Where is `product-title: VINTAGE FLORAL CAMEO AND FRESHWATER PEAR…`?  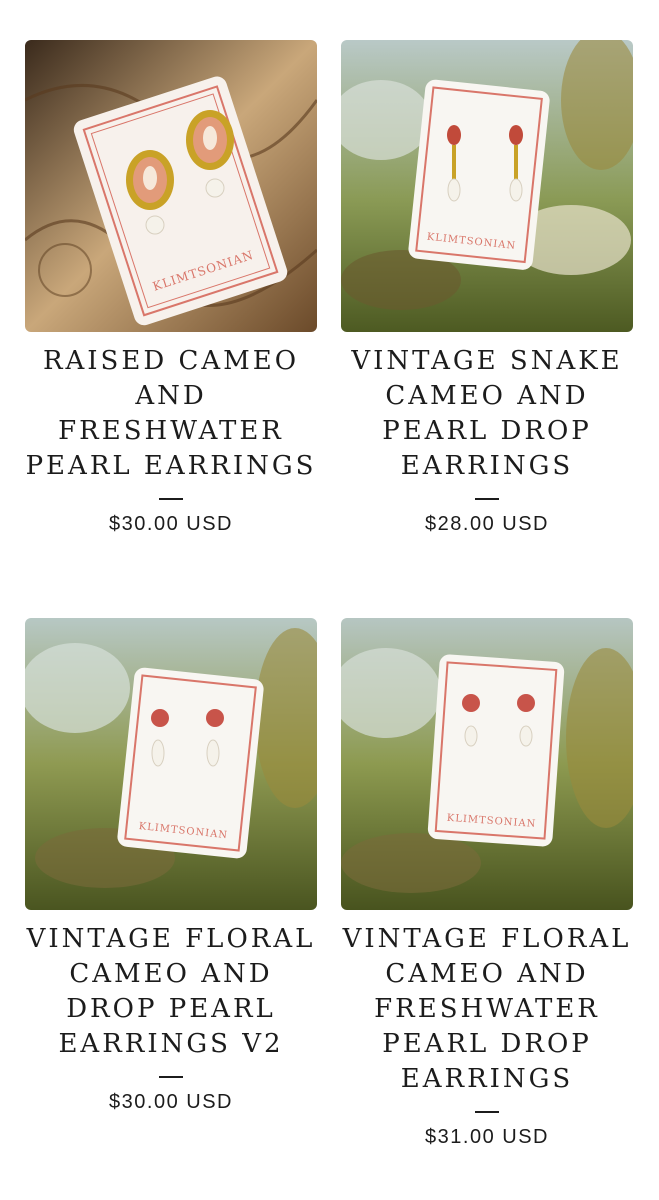 product-title: VINTAGE FLORAL CAMEO AND FRESHWATER PEAR… is located at coordinates (487, 1003).